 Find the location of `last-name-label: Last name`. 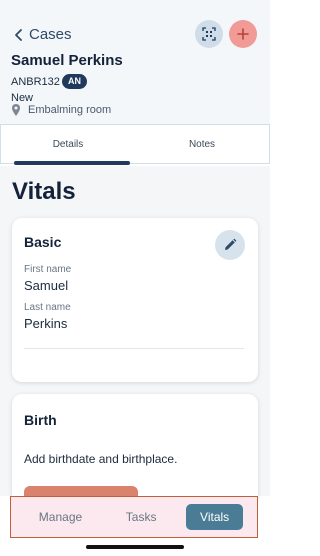

last-name-label: Last name is located at coordinates (47, 307).